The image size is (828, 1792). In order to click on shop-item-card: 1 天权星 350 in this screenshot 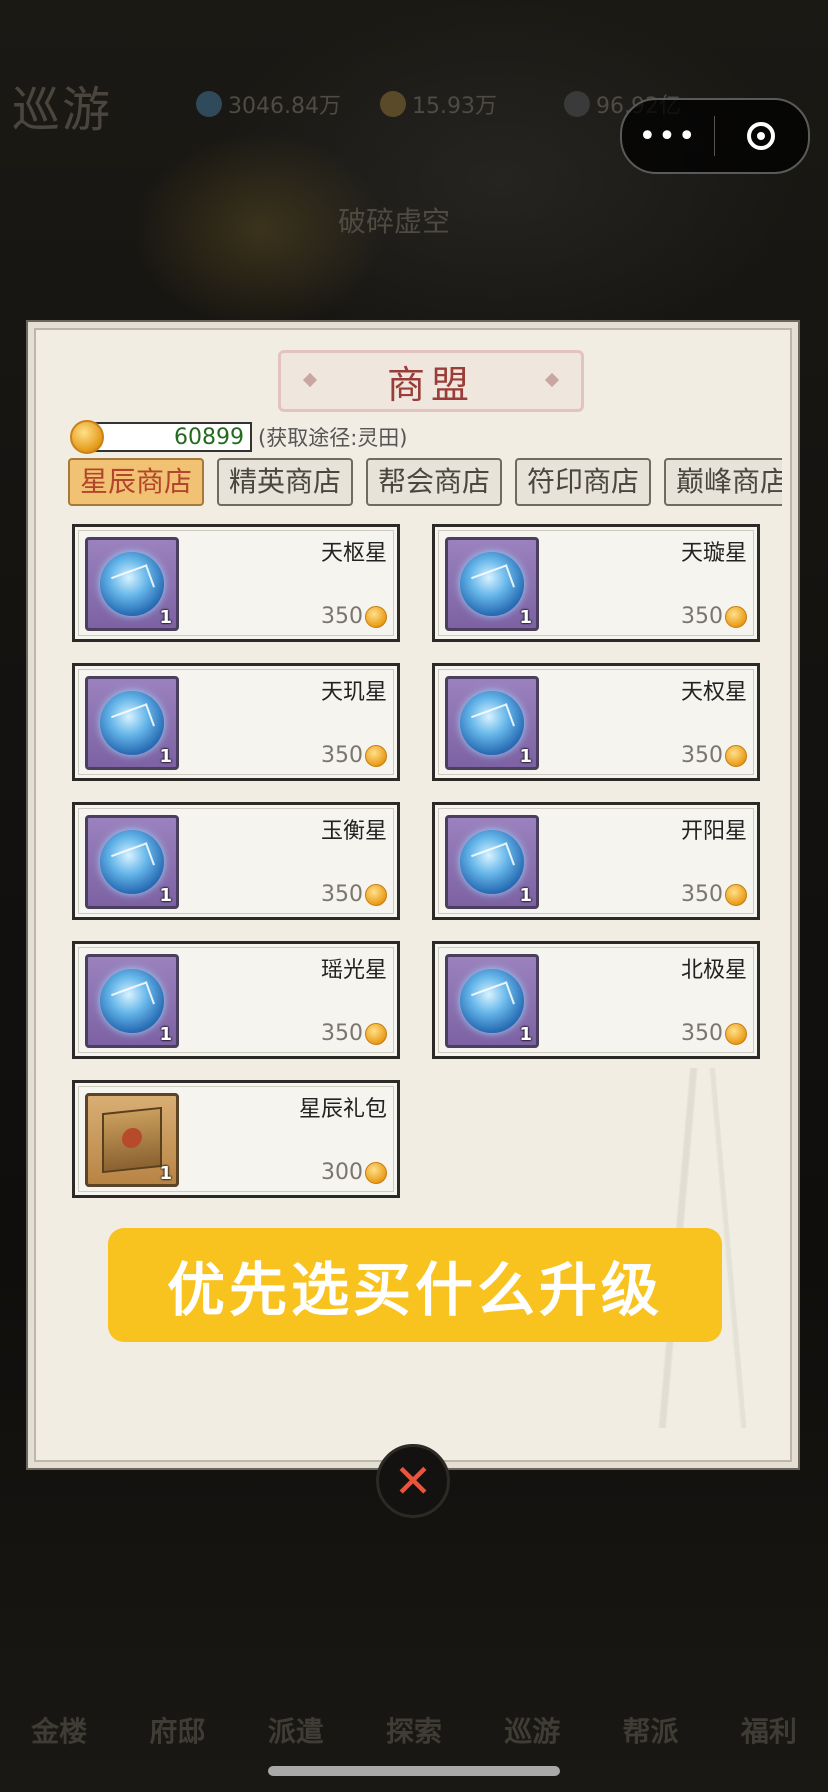, I will do `click(596, 722)`.